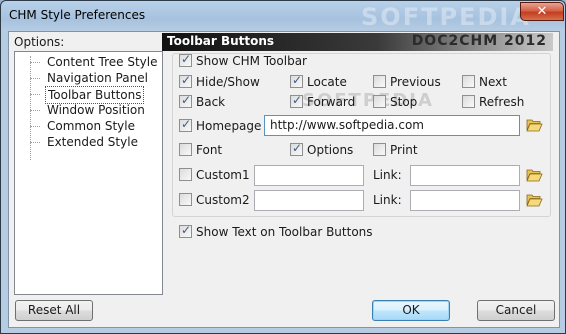 Image resolution: width=566 pixels, height=334 pixels. I want to click on tree-item-label: Navigation Panel, so click(97, 78).